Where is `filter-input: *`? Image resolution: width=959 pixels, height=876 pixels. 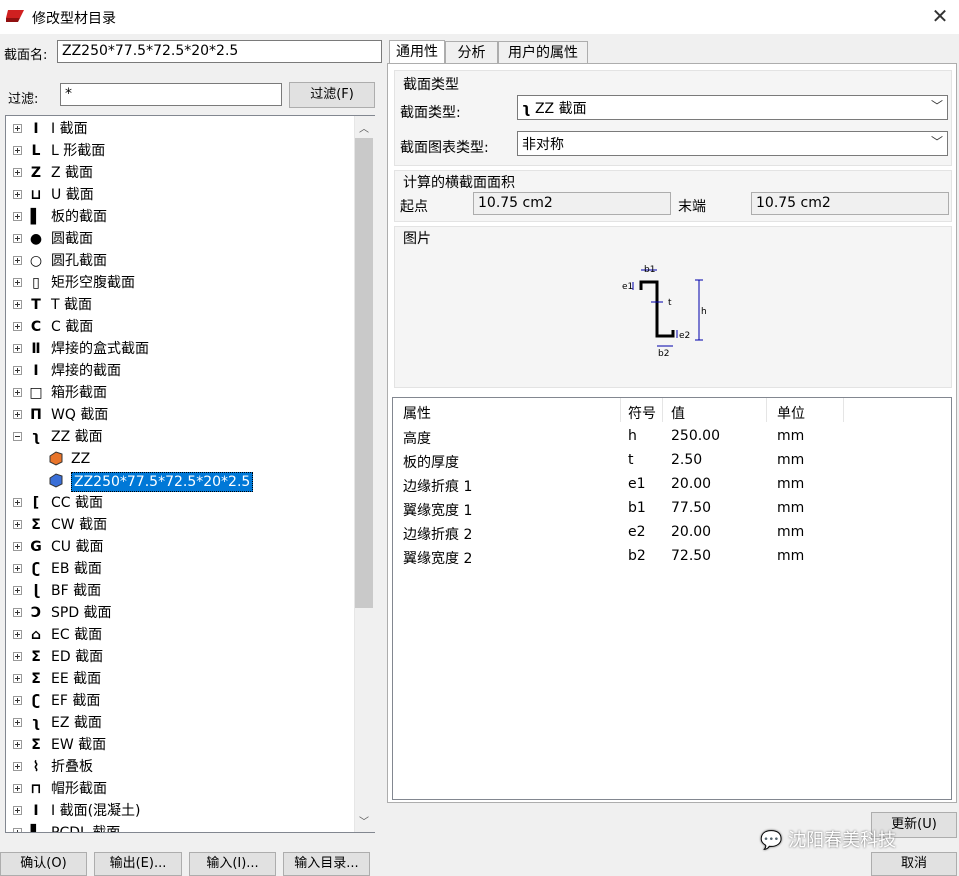
filter-input: * is located at coordinates (171, 94).